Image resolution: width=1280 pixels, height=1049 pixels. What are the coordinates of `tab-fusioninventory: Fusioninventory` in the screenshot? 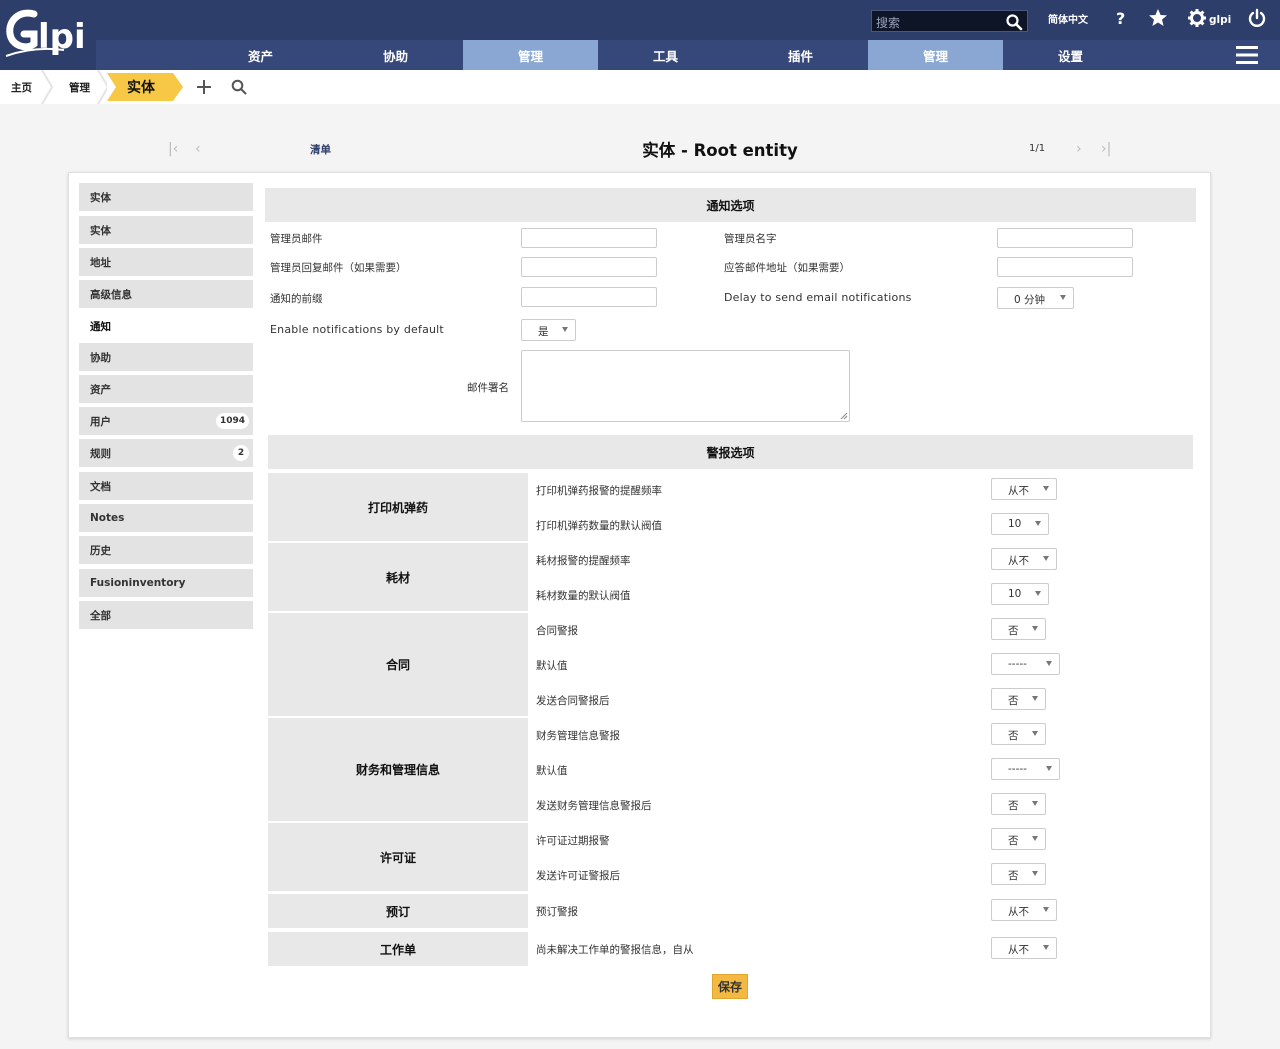 It's located at (166, 583).